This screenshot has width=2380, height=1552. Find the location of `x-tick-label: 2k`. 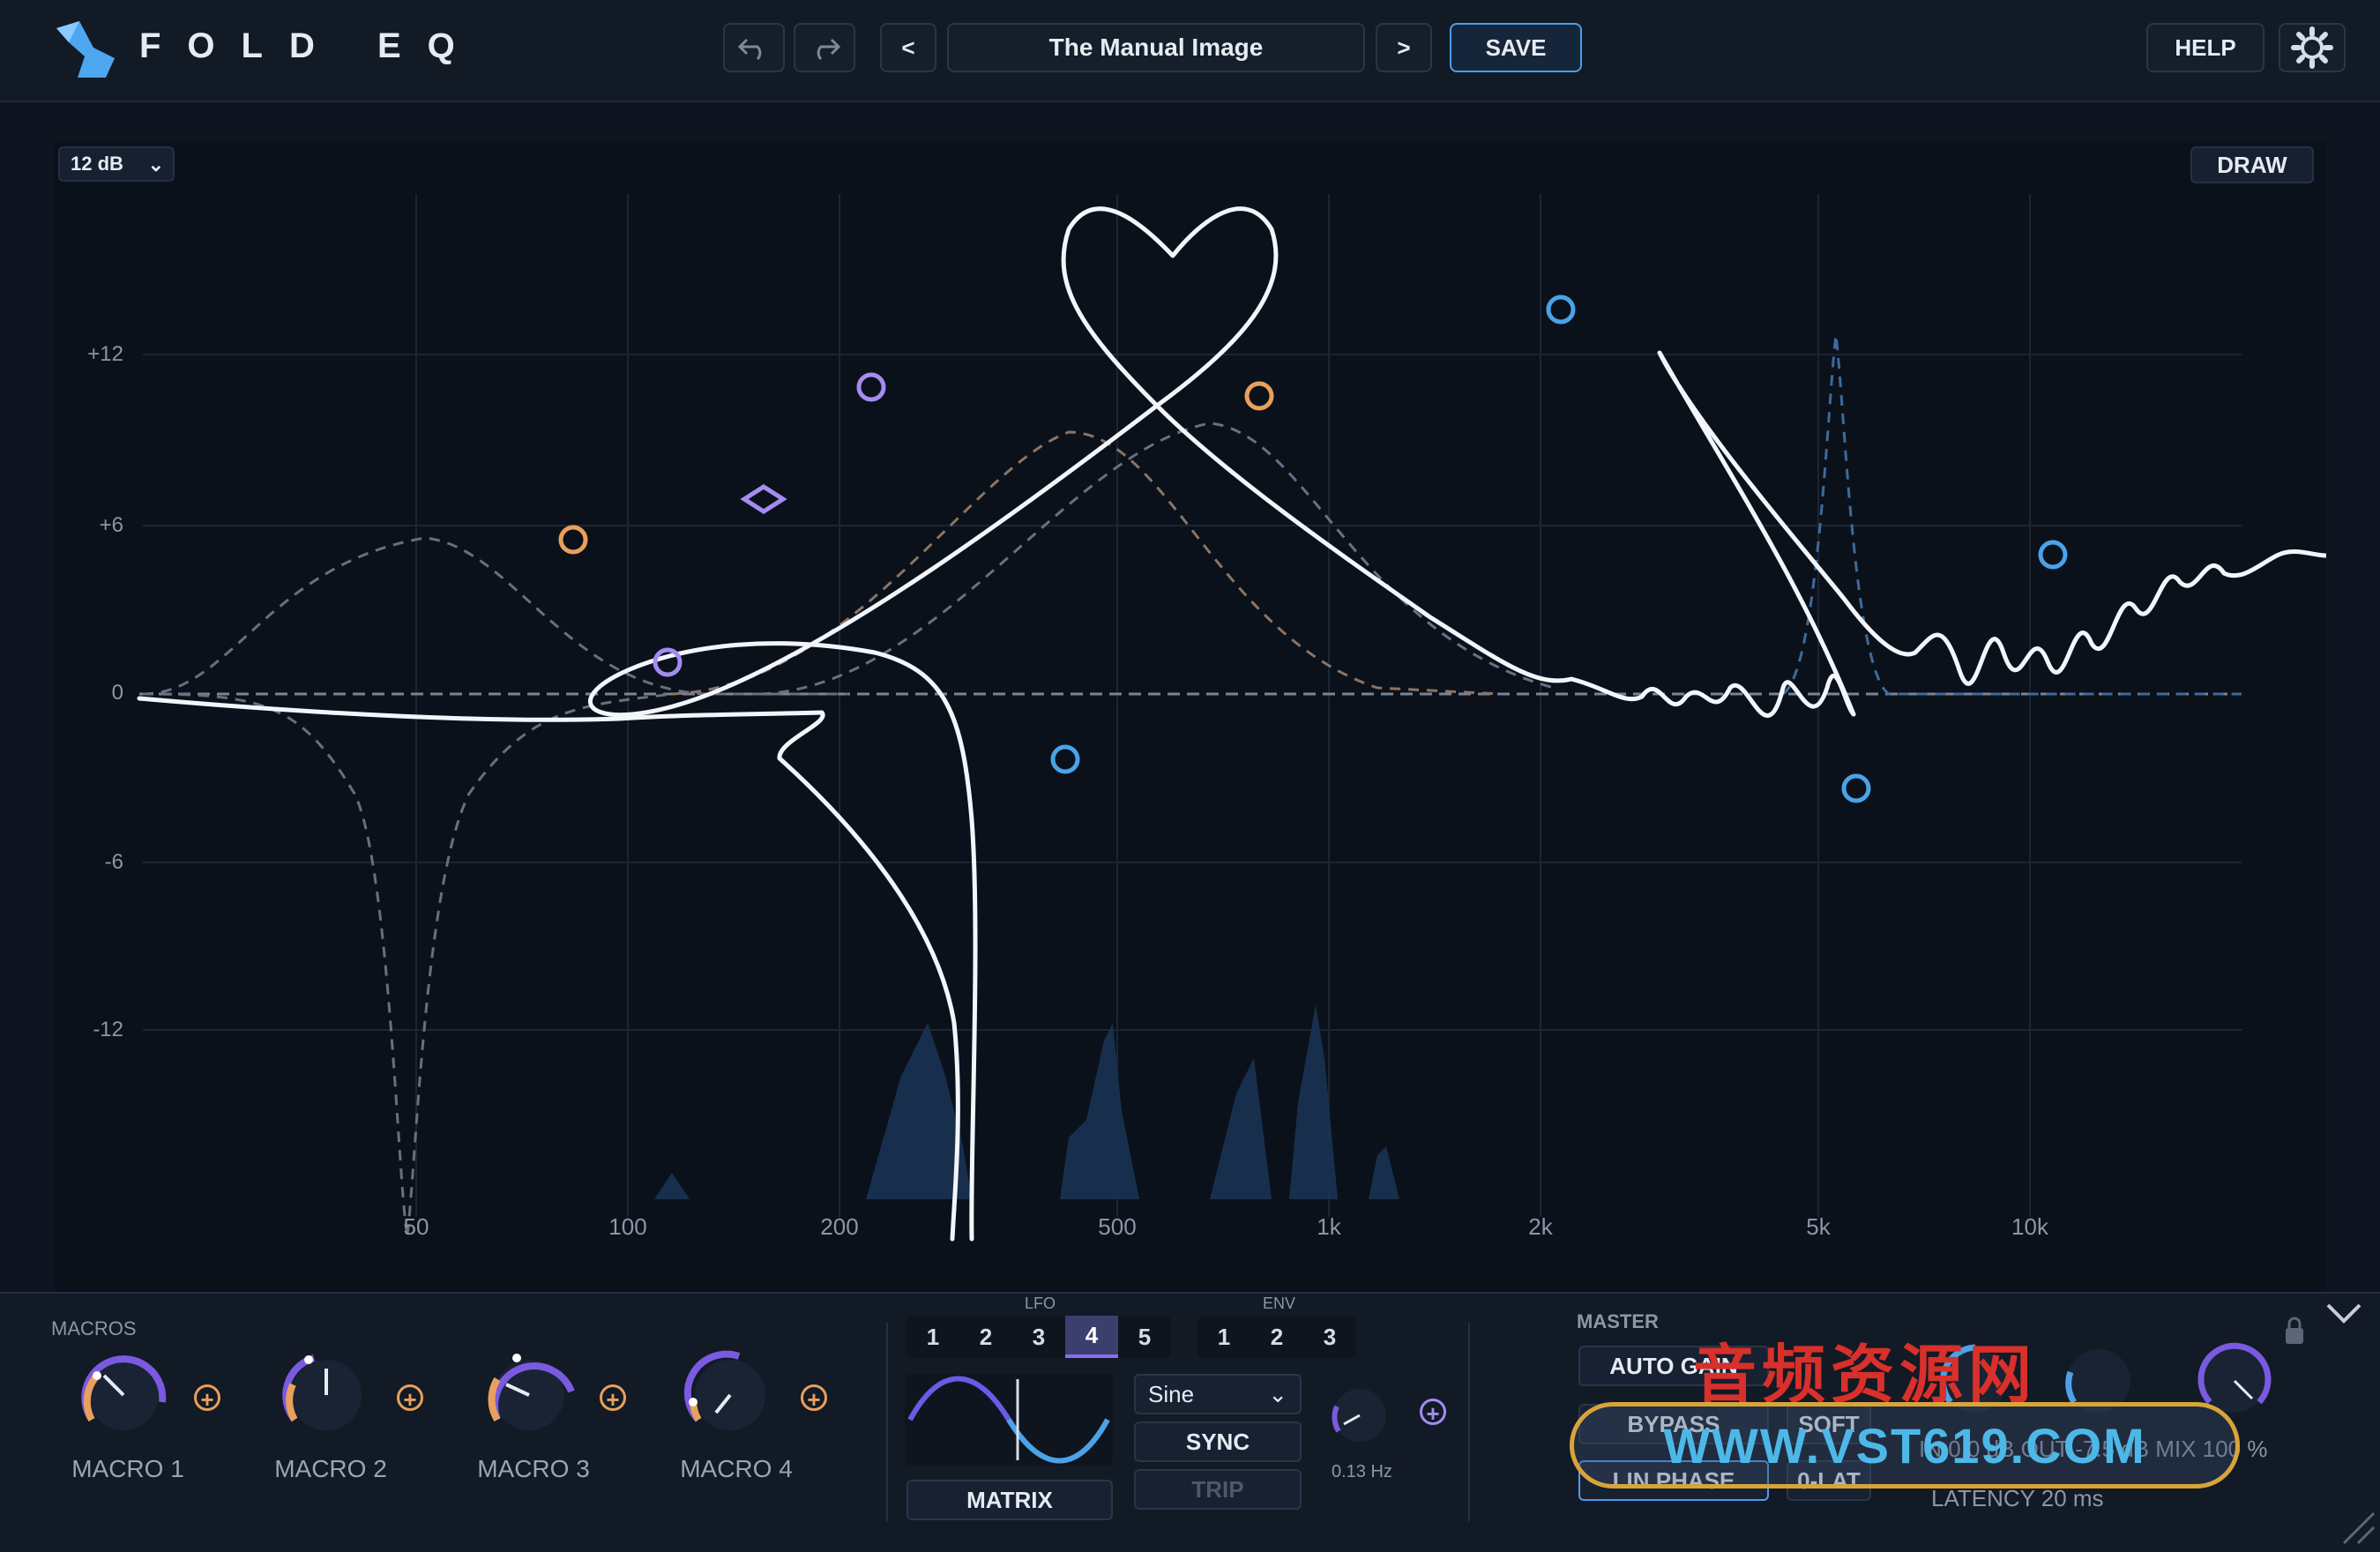

x-tick-label: 2k is located at coordinates (1540, 1226).